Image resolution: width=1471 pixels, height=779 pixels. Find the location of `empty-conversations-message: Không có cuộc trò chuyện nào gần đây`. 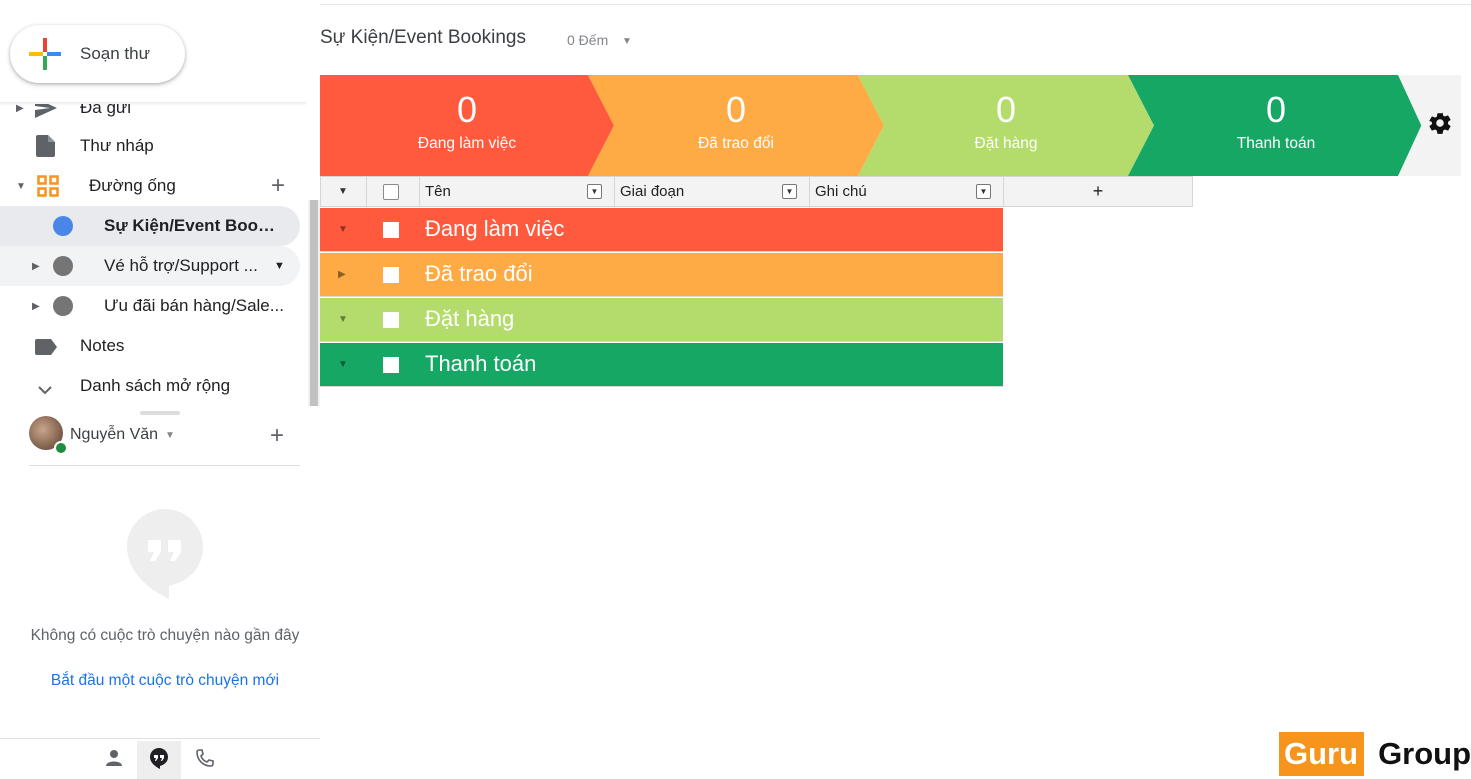

empty-conversations-message: Không có cuộc trò chuyện nào gần đây is located at coordinates (165, 635).